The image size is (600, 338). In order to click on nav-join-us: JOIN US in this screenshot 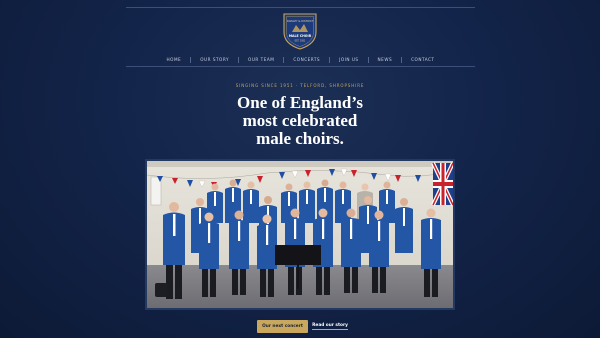, I will do `click(348, 59)`.